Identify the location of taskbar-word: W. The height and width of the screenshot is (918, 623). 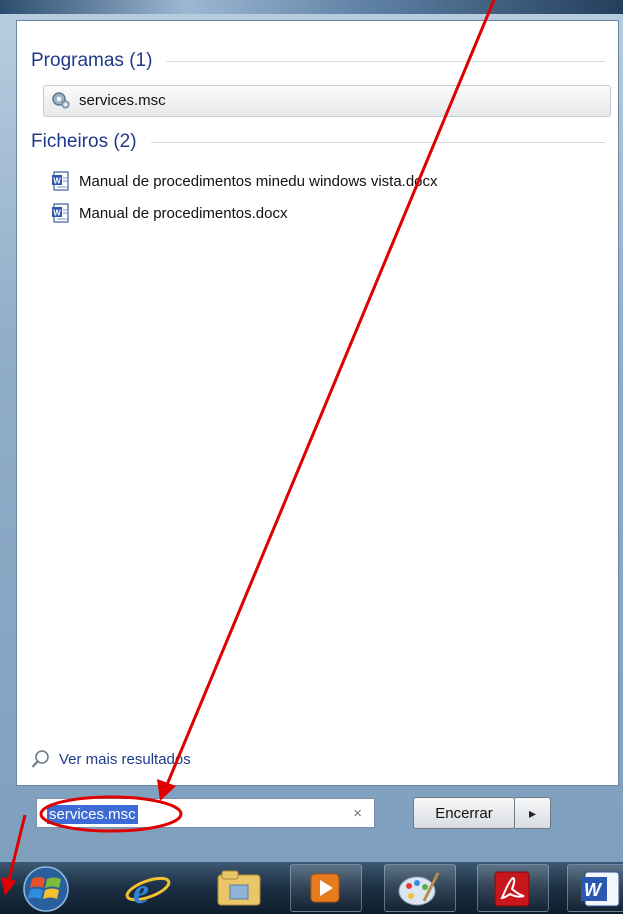
(595, 888).